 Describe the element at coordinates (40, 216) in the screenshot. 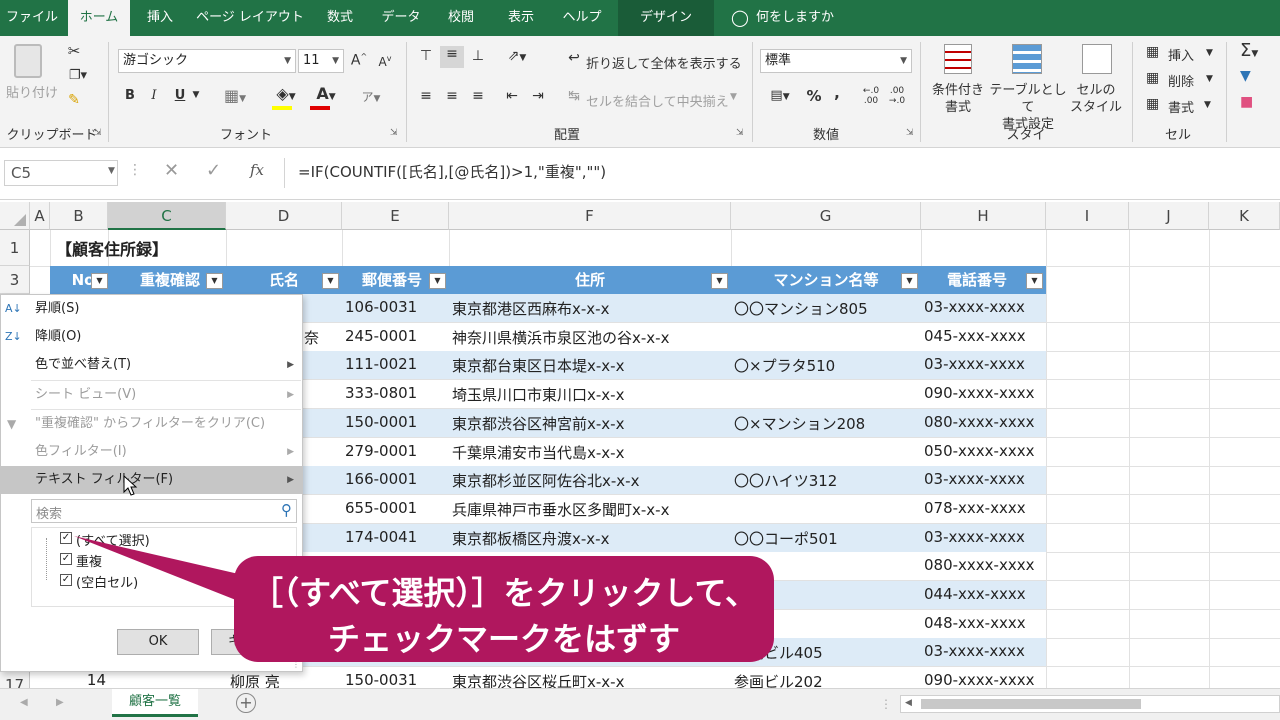

I see `column-header-a: A` at that location.